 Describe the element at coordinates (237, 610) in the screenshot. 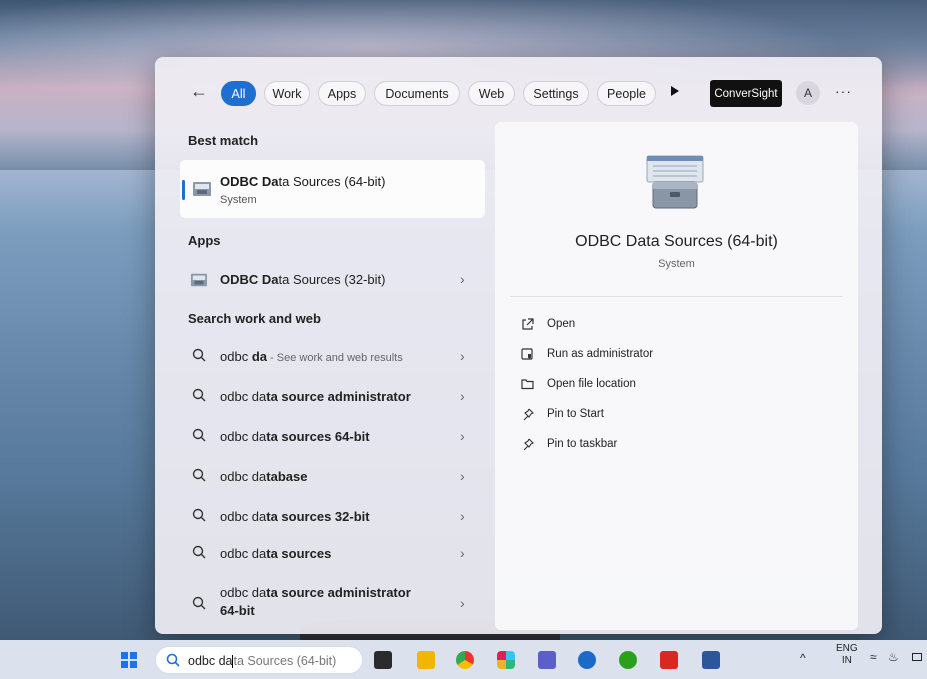

I see `suggestion-label-line2: 64-bit` at that location.